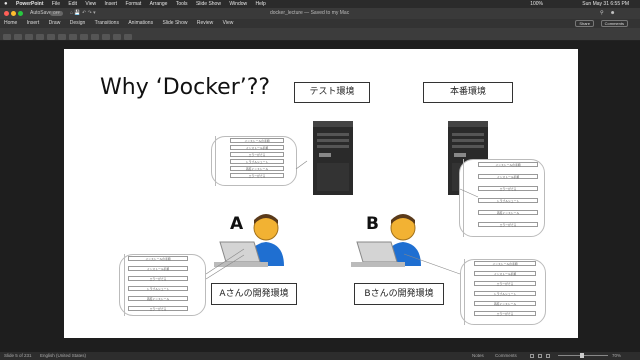 This screenshot has height=360, width=640. I want to click on slide-counter: Slide 5 of 231, so click(18, 355).